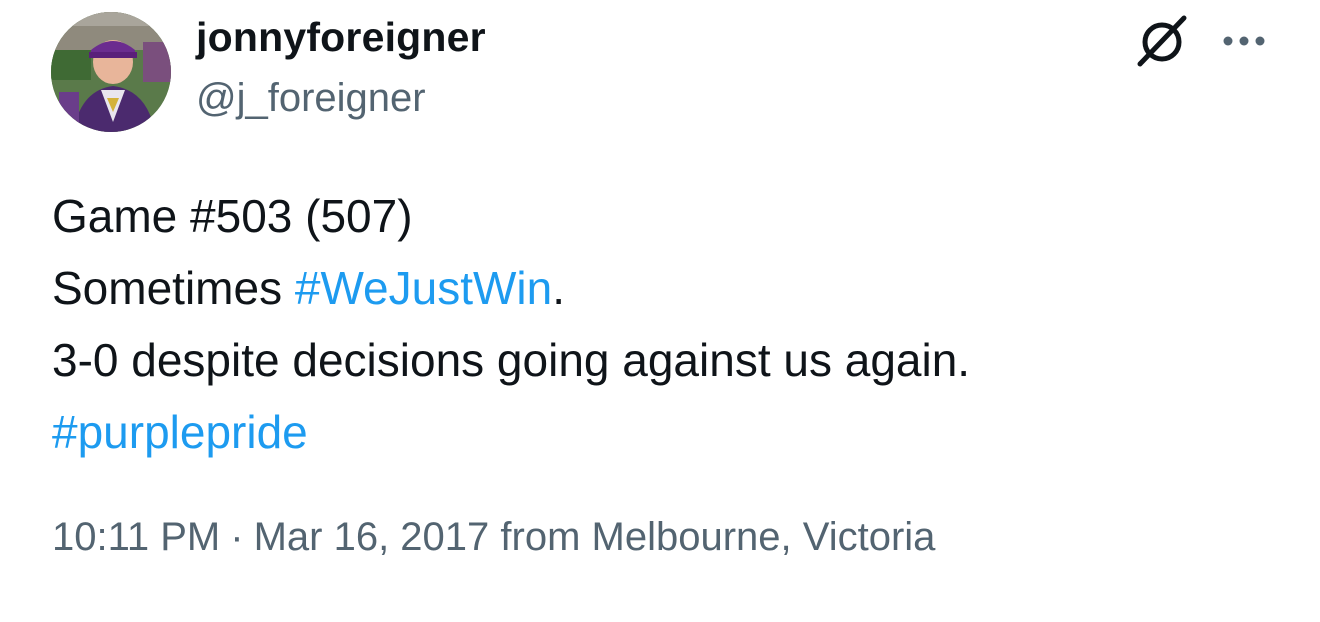 Image resolution: width=1320 pixels, height=622 pixels. What do you see at coordinates (1244, 41) in the screenshot?
I see `more-dots-icon` at bounding box center [1244, 41].